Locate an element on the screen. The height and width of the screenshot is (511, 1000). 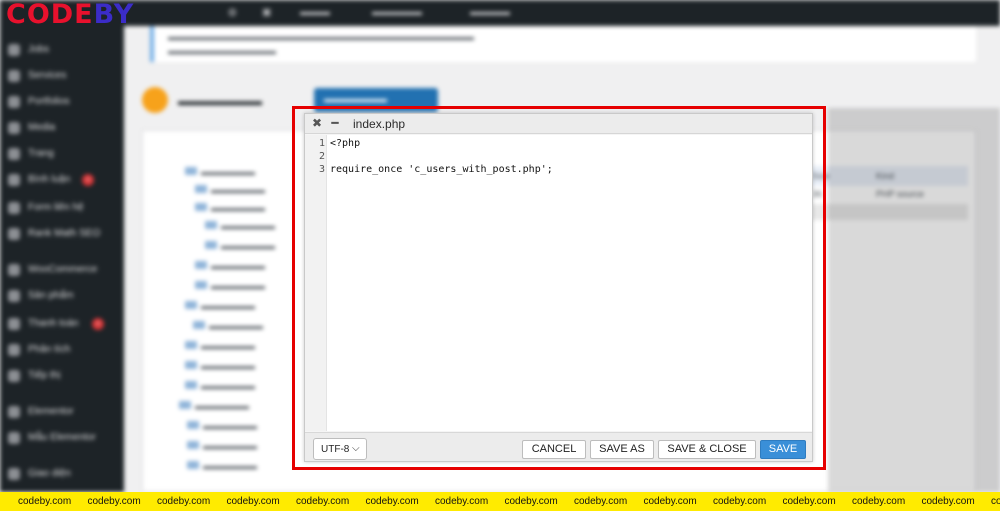
sidebar-menu-item: Bình luận • is located at coordinates (62, 180).